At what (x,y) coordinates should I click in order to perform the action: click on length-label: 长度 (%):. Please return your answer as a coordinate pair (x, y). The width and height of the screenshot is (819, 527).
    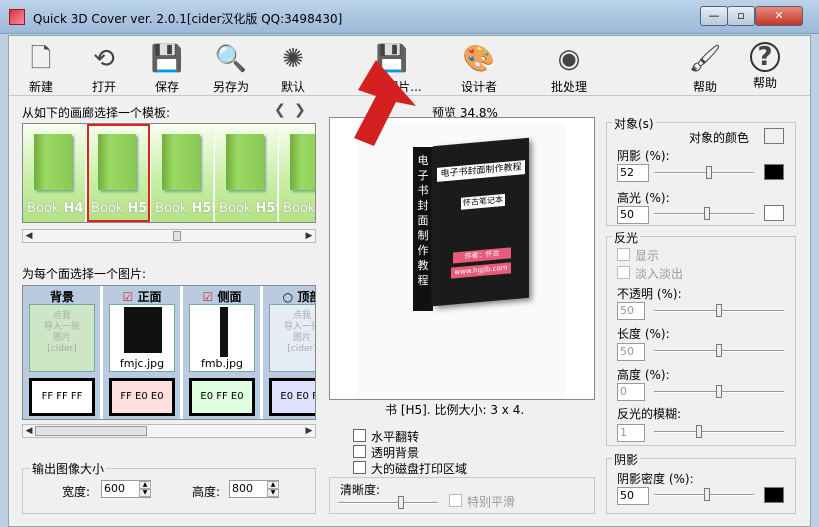
    Looking at the image, I should click on (643, 334).